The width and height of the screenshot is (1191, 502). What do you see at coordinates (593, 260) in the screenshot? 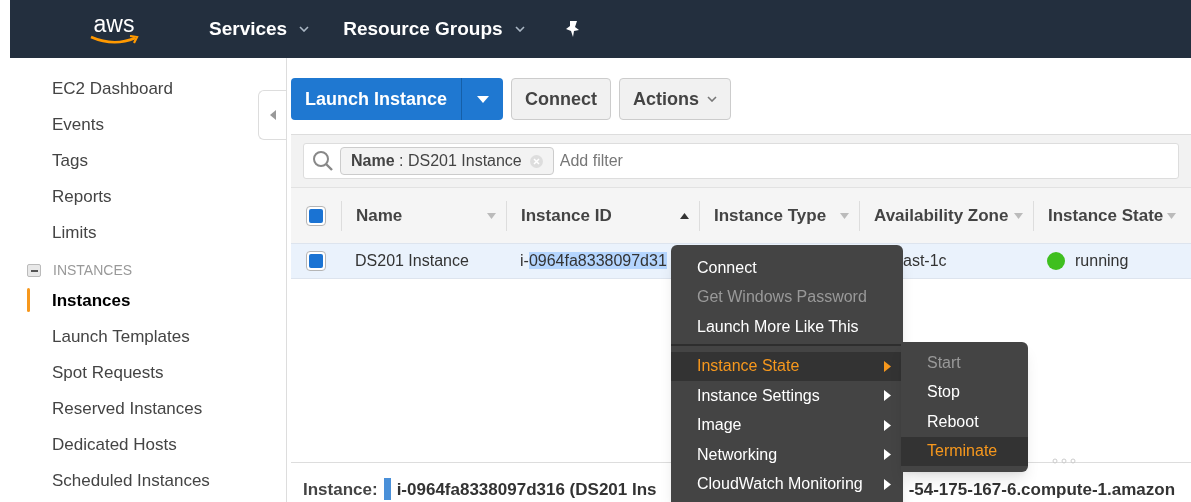
I see `table-cell: i-0964fa8338097d31` at bounding box center [593, 260].